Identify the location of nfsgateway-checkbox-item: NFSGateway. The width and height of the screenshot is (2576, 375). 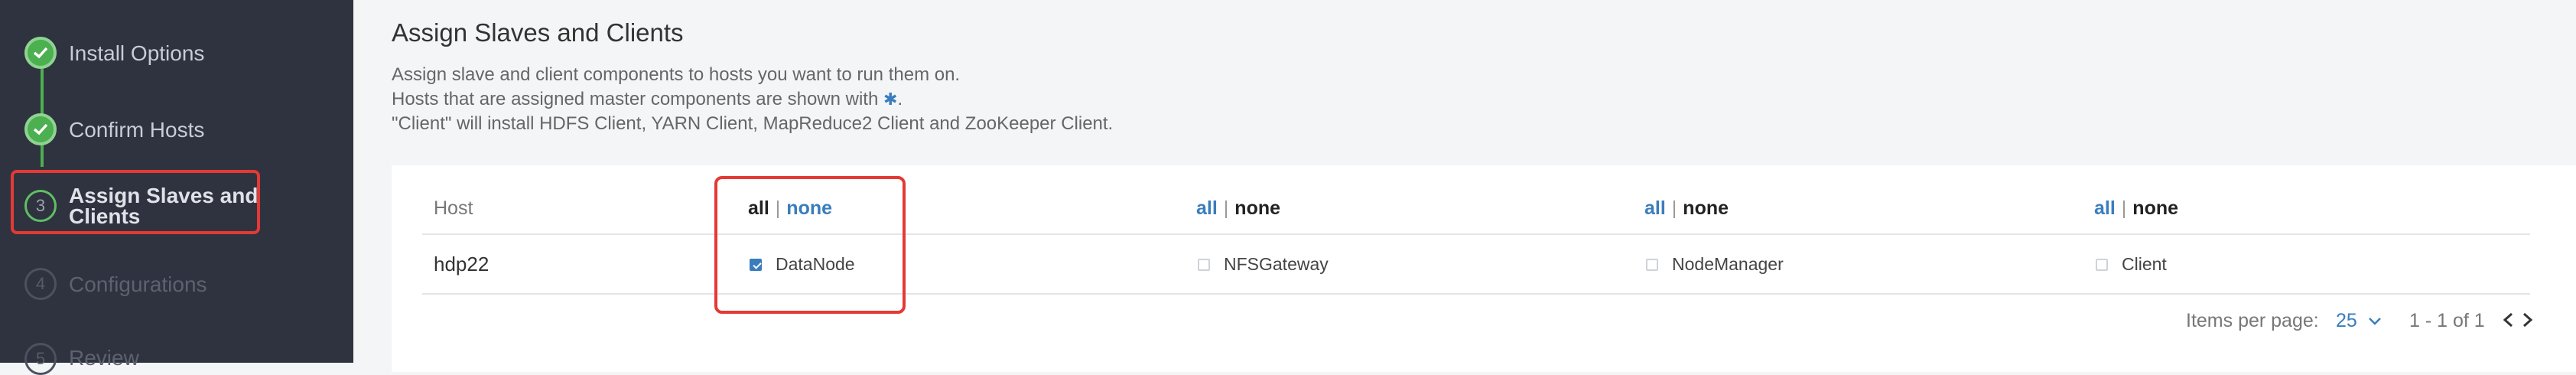
(1263, 264).